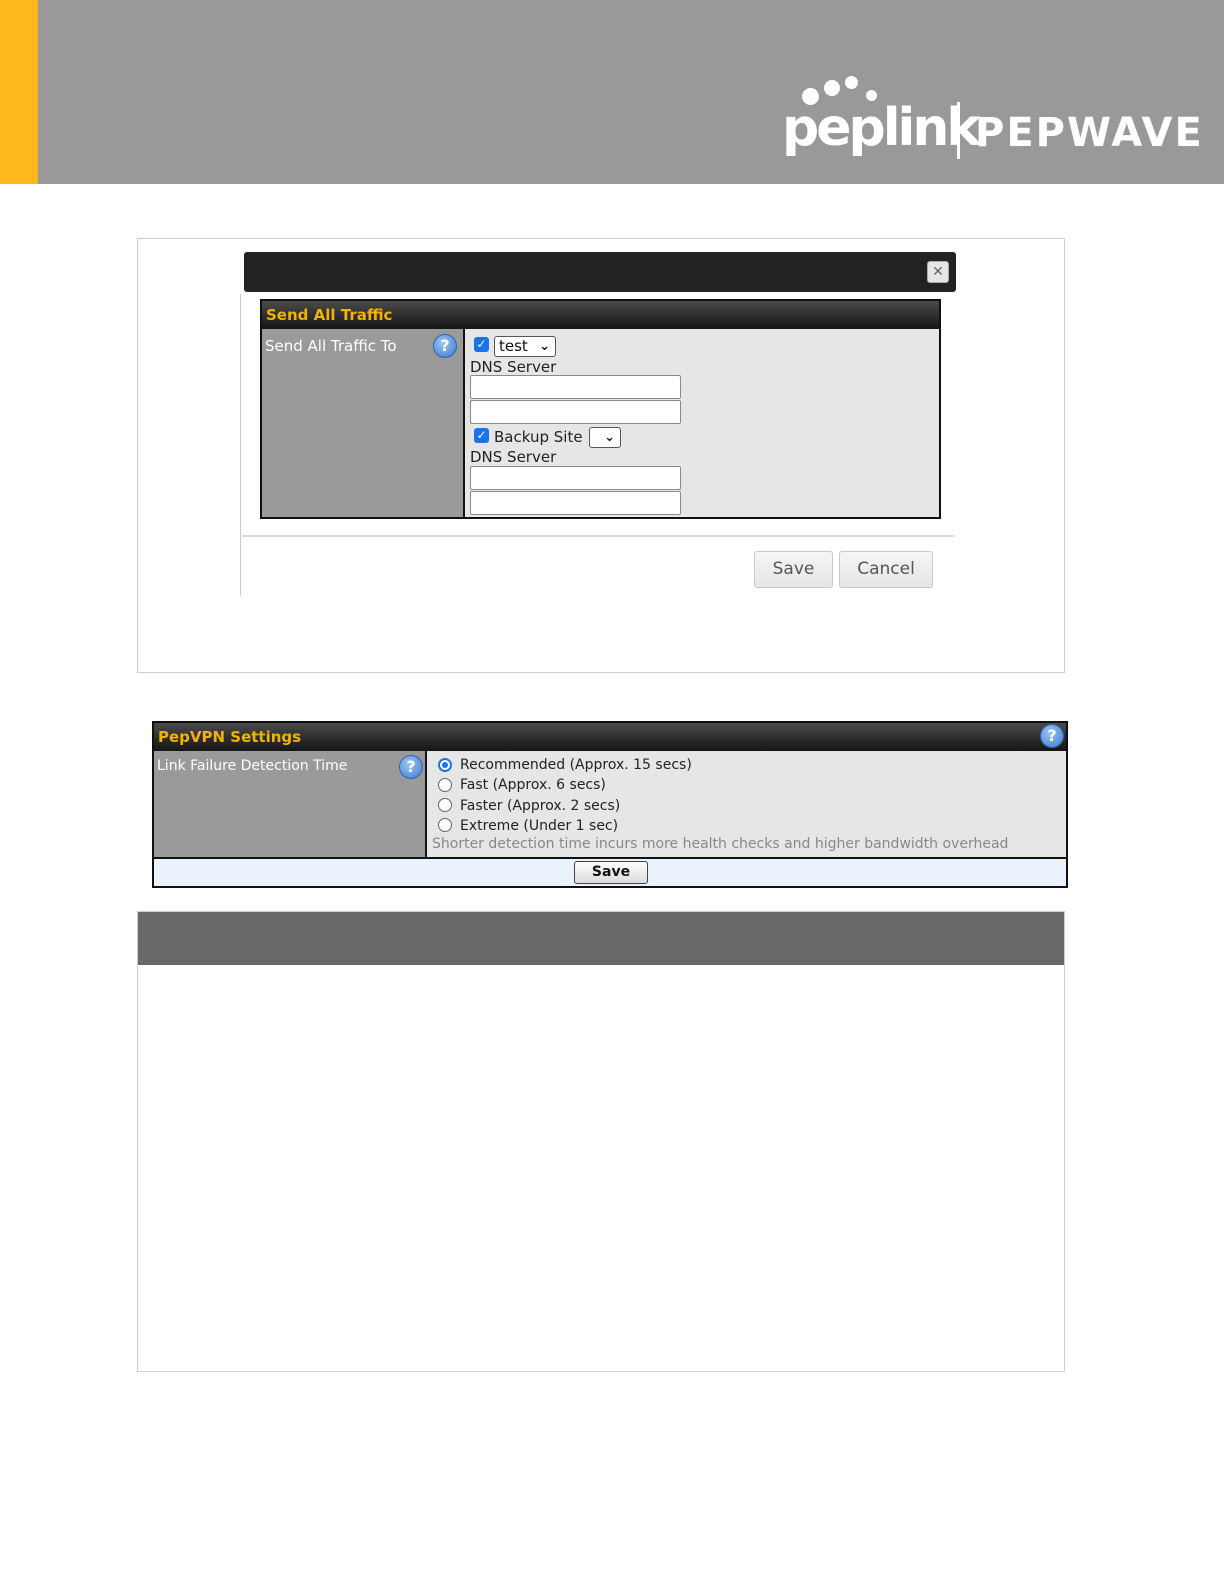 This screenshot has height=1584, width=1224. I want to click on label-cell: Send All Traffic To ?, so click(363, 423).